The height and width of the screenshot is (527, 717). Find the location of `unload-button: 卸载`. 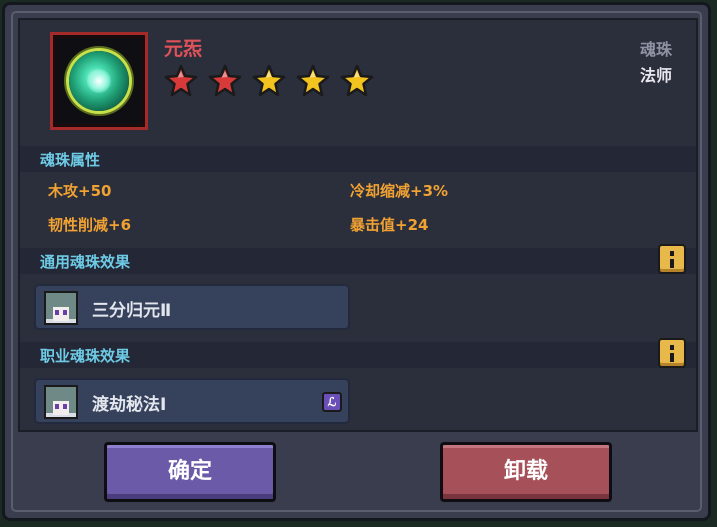

unload-button: 卸载 is located at coordinates (526, 472).